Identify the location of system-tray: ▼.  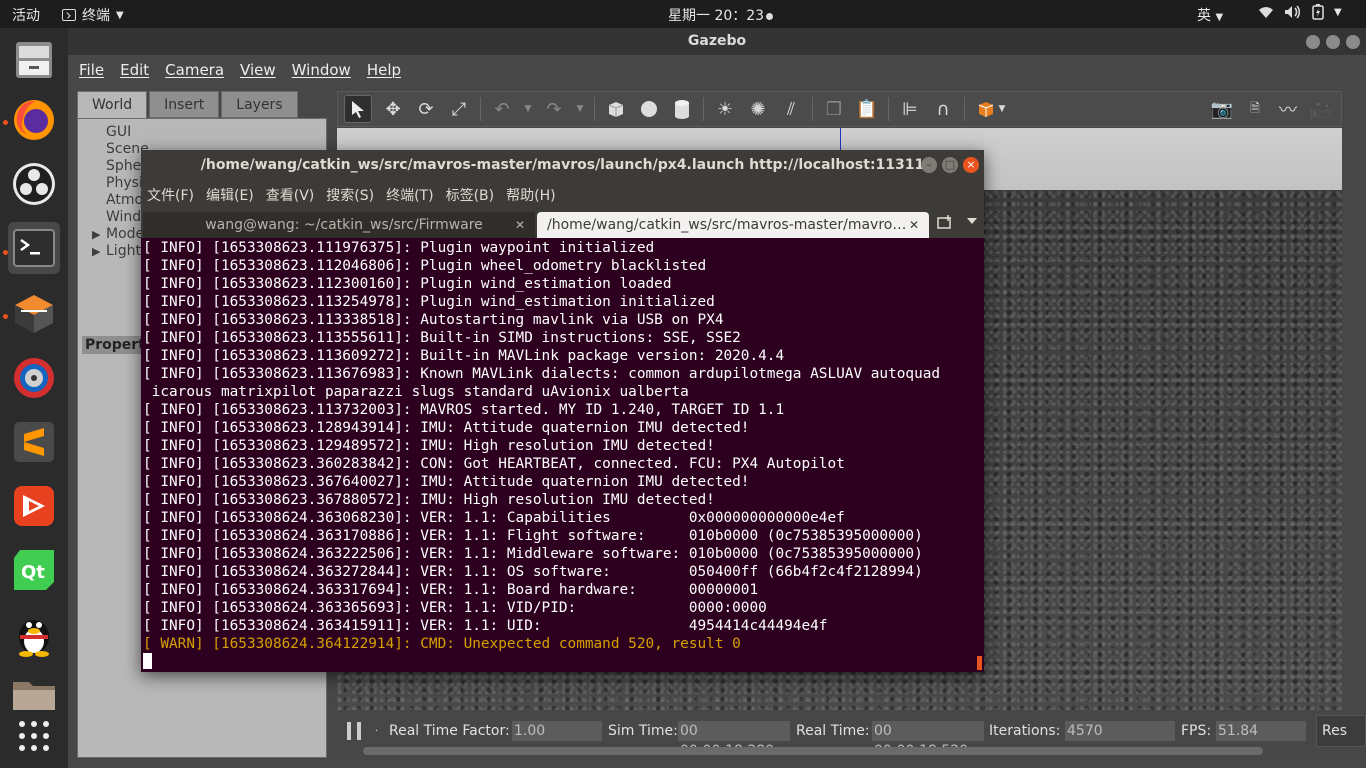
(1300, 12).